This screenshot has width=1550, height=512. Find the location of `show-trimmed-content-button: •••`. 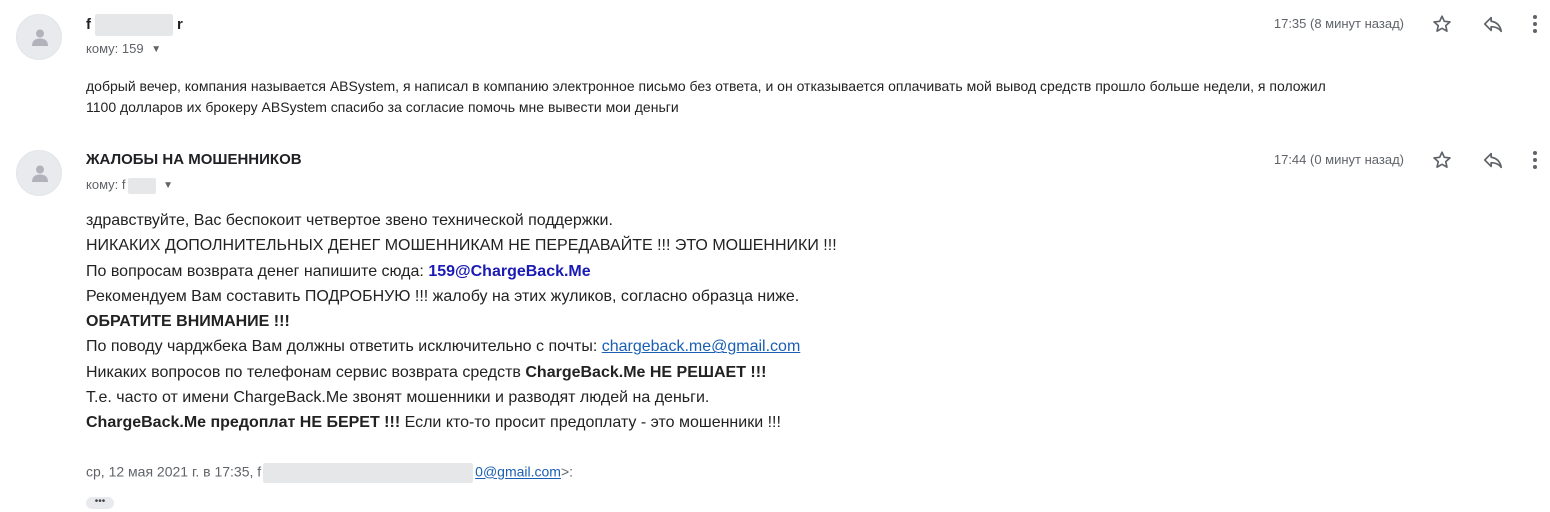

show-trimmed-content-button: ••• is located at coordinates (100, 503).